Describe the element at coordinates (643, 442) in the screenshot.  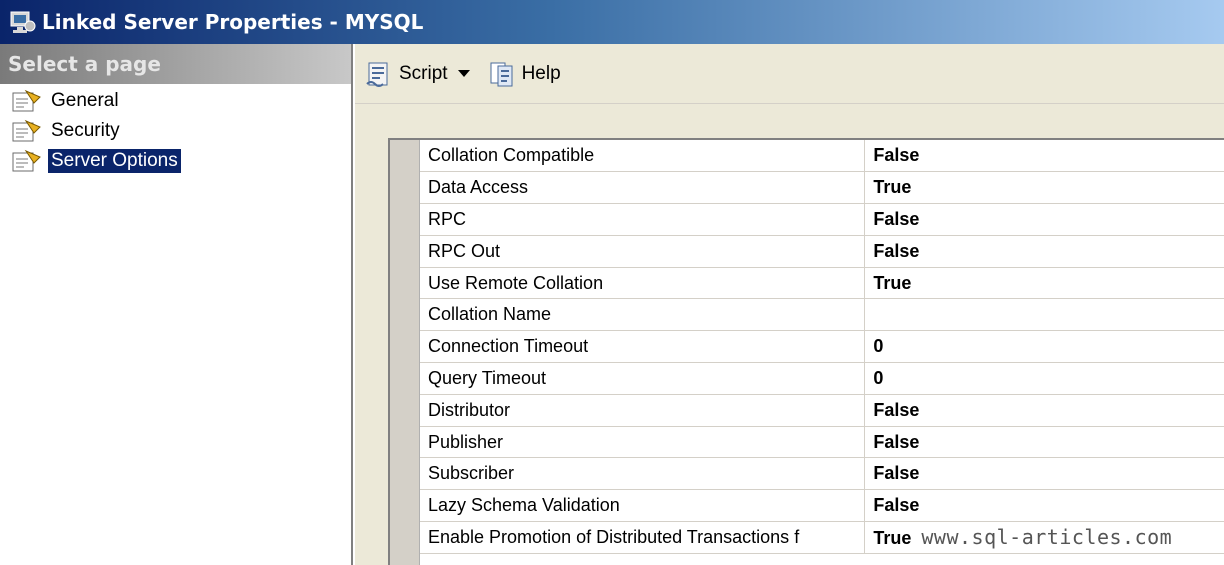
I see `property-name: Publisher` at that location.